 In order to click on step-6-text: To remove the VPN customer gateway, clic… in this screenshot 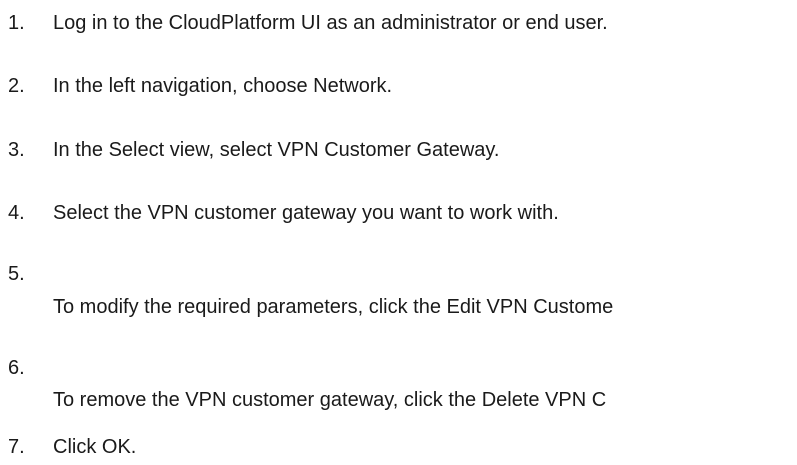, I will do `click(330, 400)`.